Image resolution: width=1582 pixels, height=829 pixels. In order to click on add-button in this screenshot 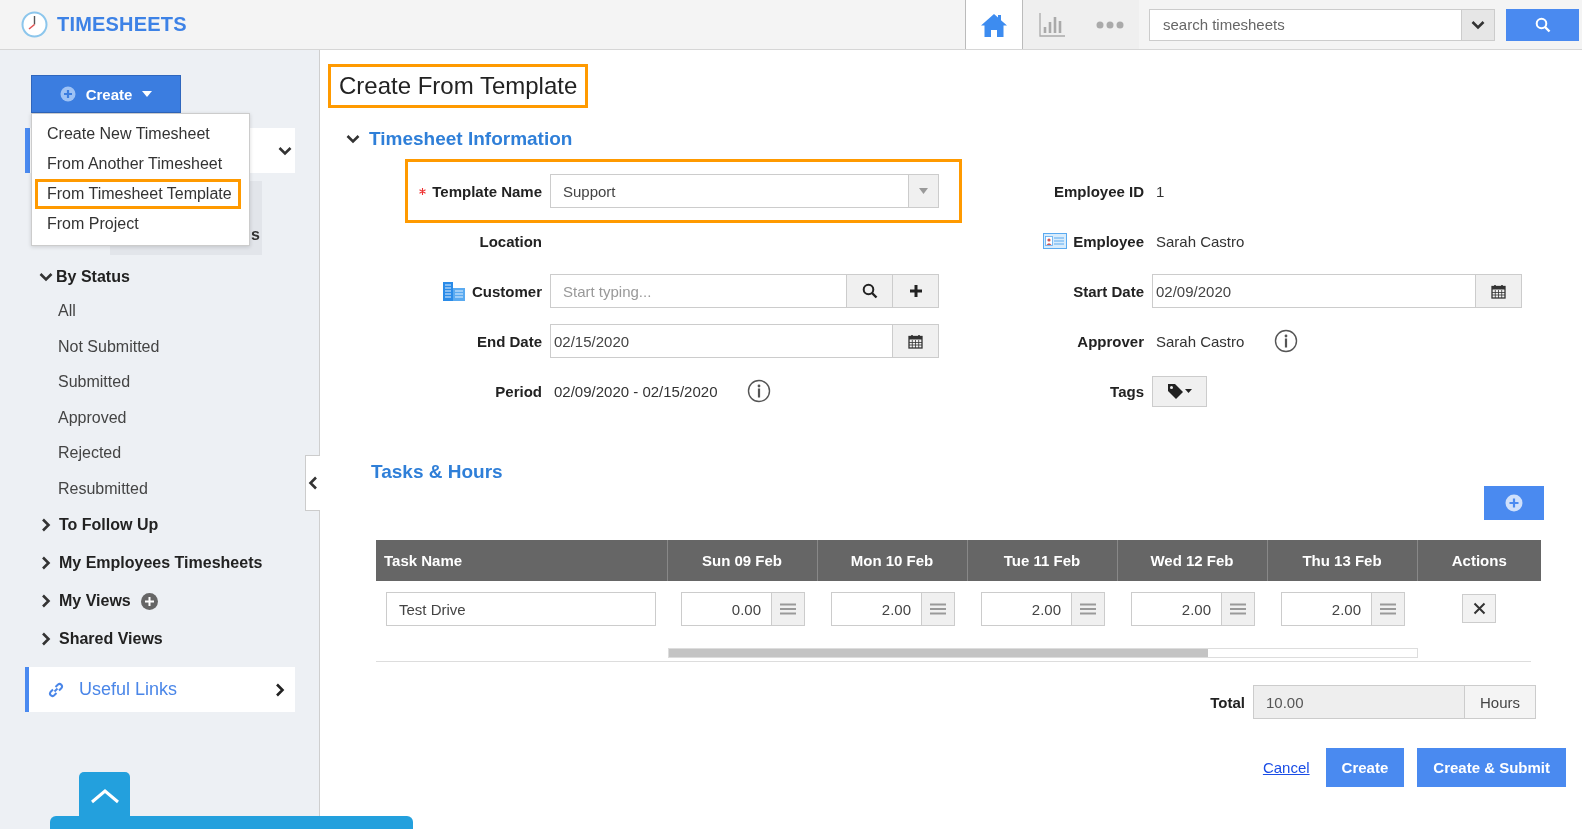, I will do `click(916, 291)`.